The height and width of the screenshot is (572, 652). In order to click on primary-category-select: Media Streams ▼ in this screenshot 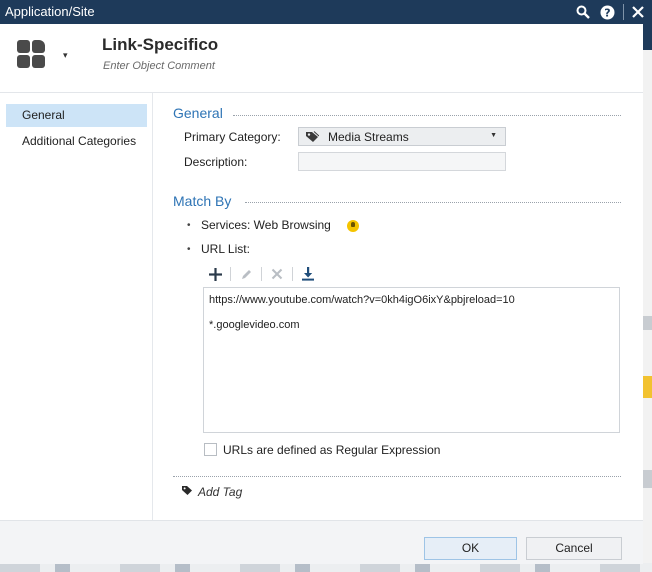, I will do `click(402, 136)`.